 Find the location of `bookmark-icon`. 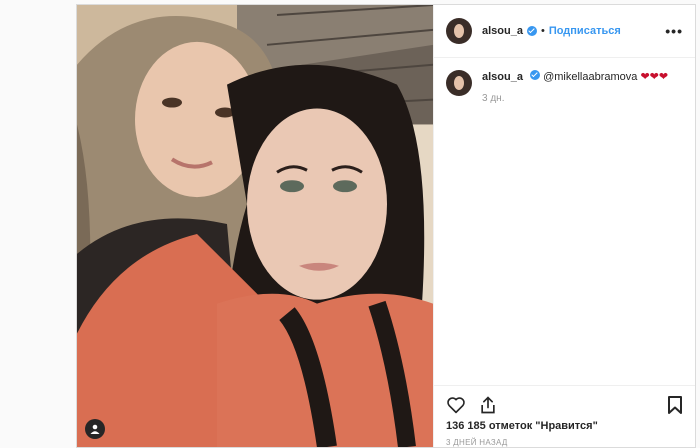

bookmark-icon is located at coordinates (675, 405).